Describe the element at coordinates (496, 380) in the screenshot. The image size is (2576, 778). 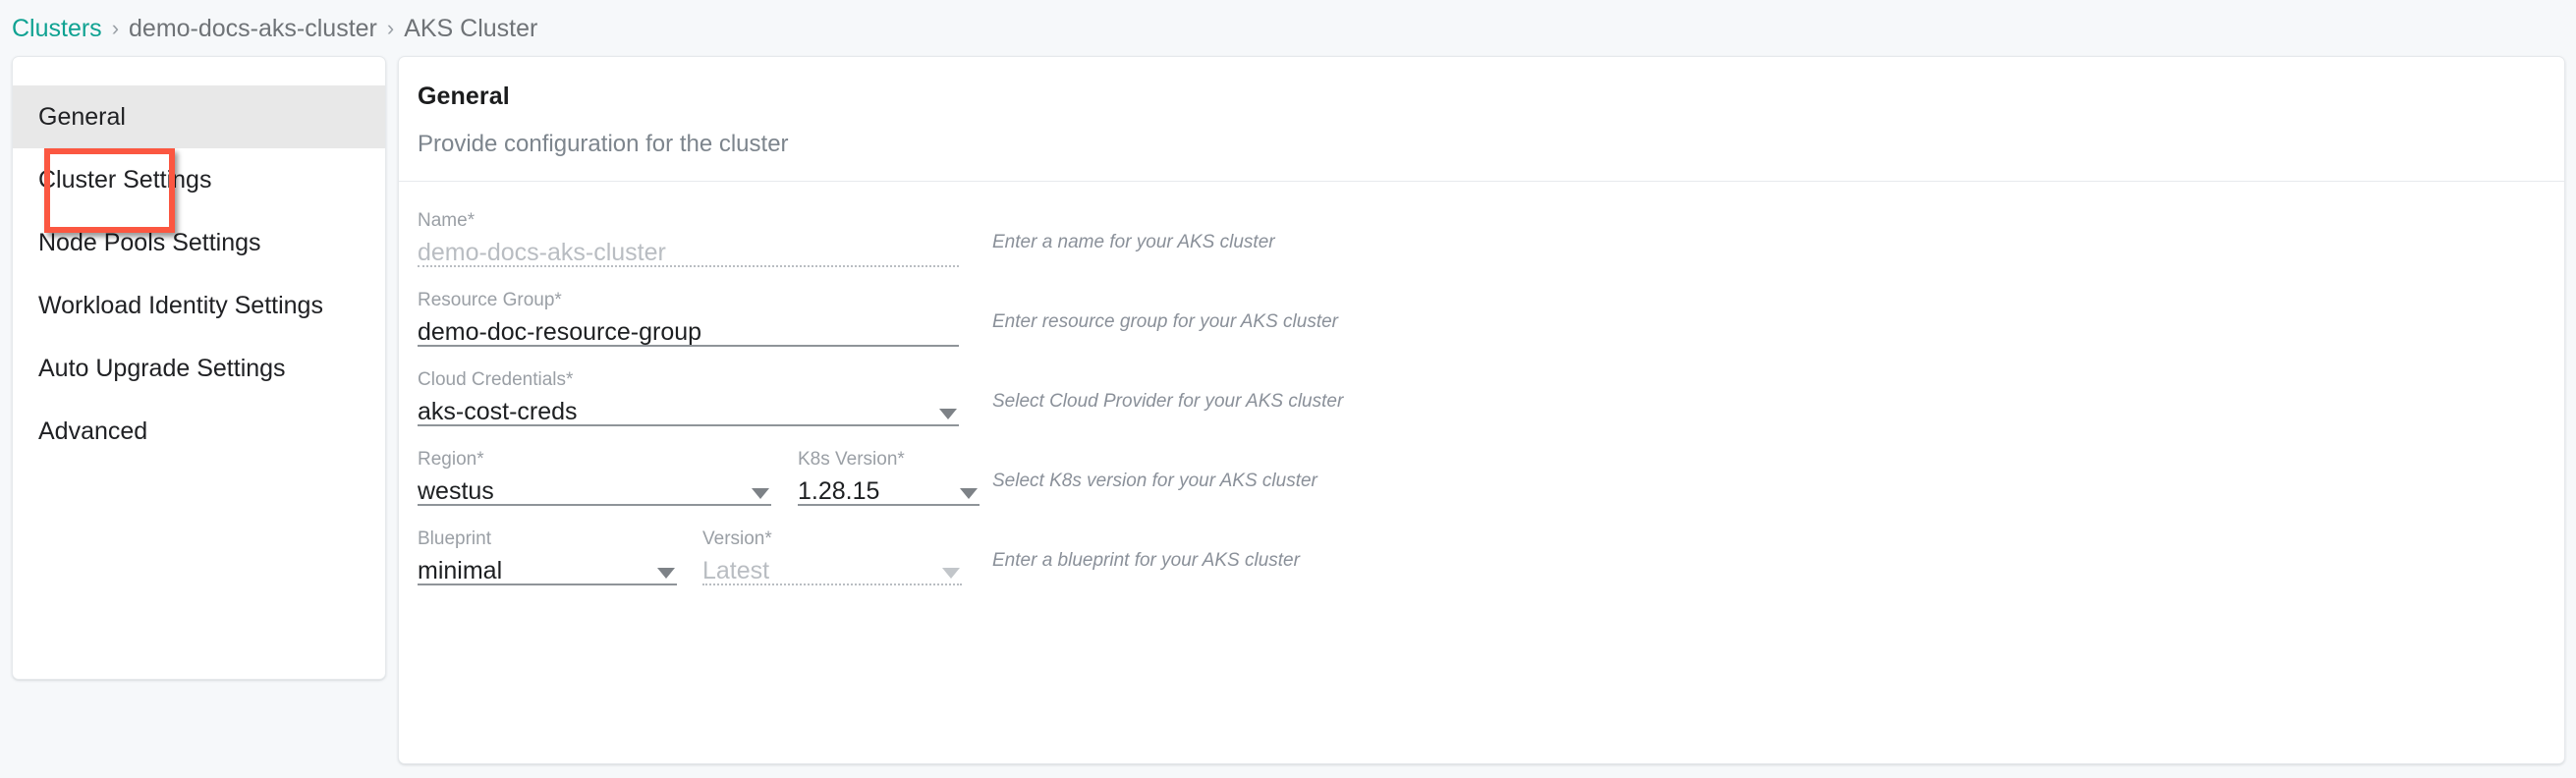
I see `cloud-credentials-field-label: Cloud Credentials*` at that location.